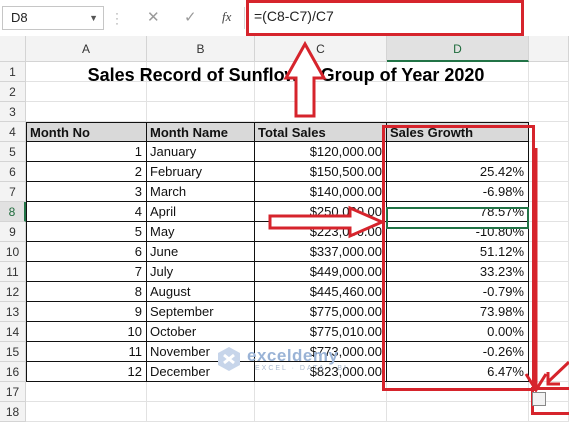  What do you see at coordinates (305, 79) in the screenshot?
I see `arrow-up-icon` at bounding box center [305, 79].